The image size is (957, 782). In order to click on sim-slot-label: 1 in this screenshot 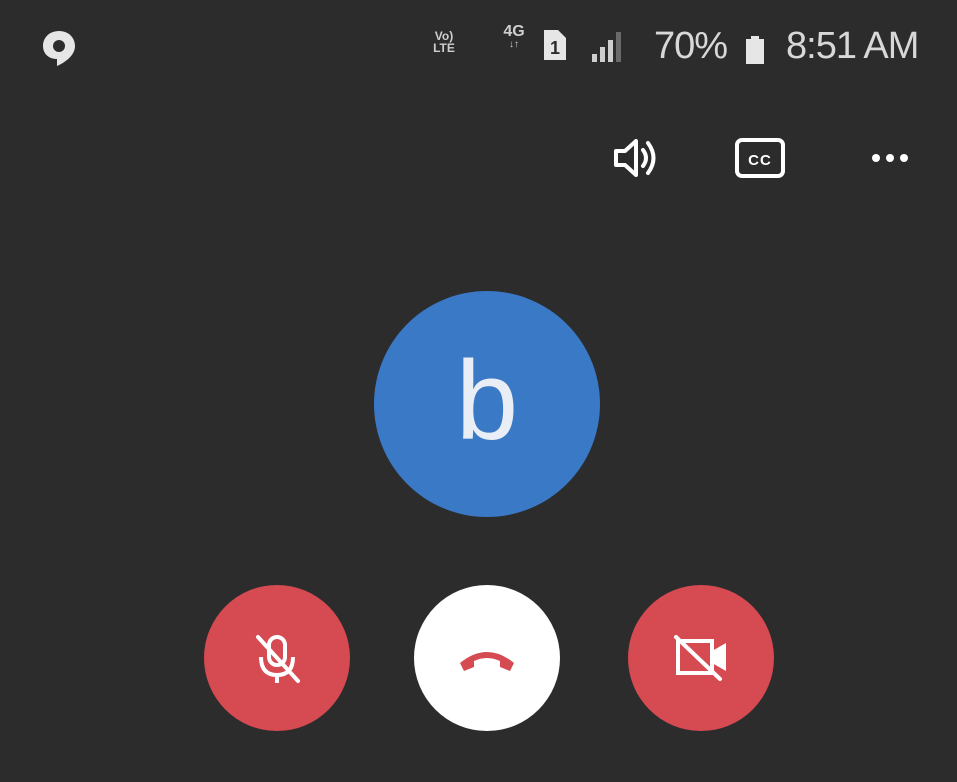, I will do `click(555, 48)`.